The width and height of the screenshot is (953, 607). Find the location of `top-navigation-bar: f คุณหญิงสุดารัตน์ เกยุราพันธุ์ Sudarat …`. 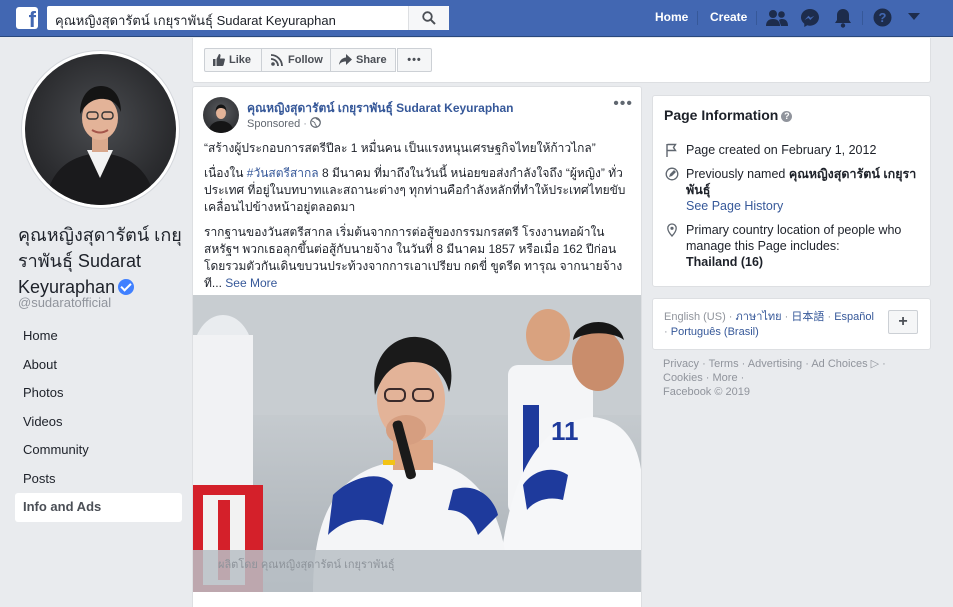

top-navigation-bar: f คุณหญิงสุดารัตน์ เกยุราพันธุ์ Sudarat … is located at coordinates (476, 18).